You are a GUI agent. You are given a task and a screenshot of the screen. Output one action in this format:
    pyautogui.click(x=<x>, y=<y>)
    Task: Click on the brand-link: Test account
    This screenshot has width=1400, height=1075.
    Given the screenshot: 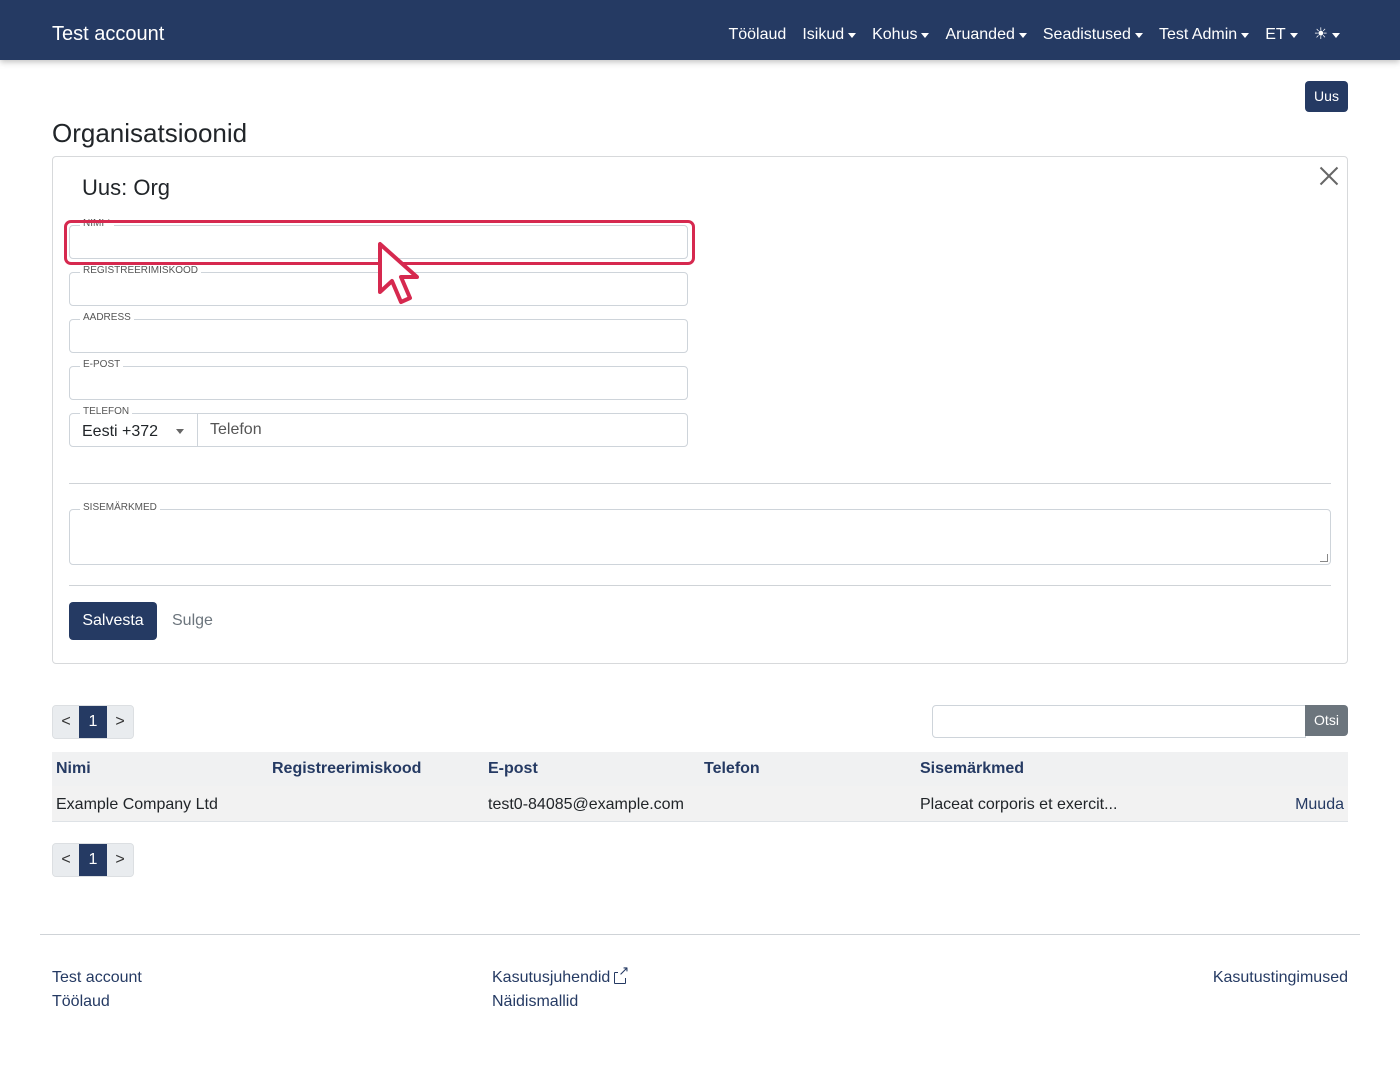 What is the action you would take?
    pyautogui.click(x=108, y=34)
    